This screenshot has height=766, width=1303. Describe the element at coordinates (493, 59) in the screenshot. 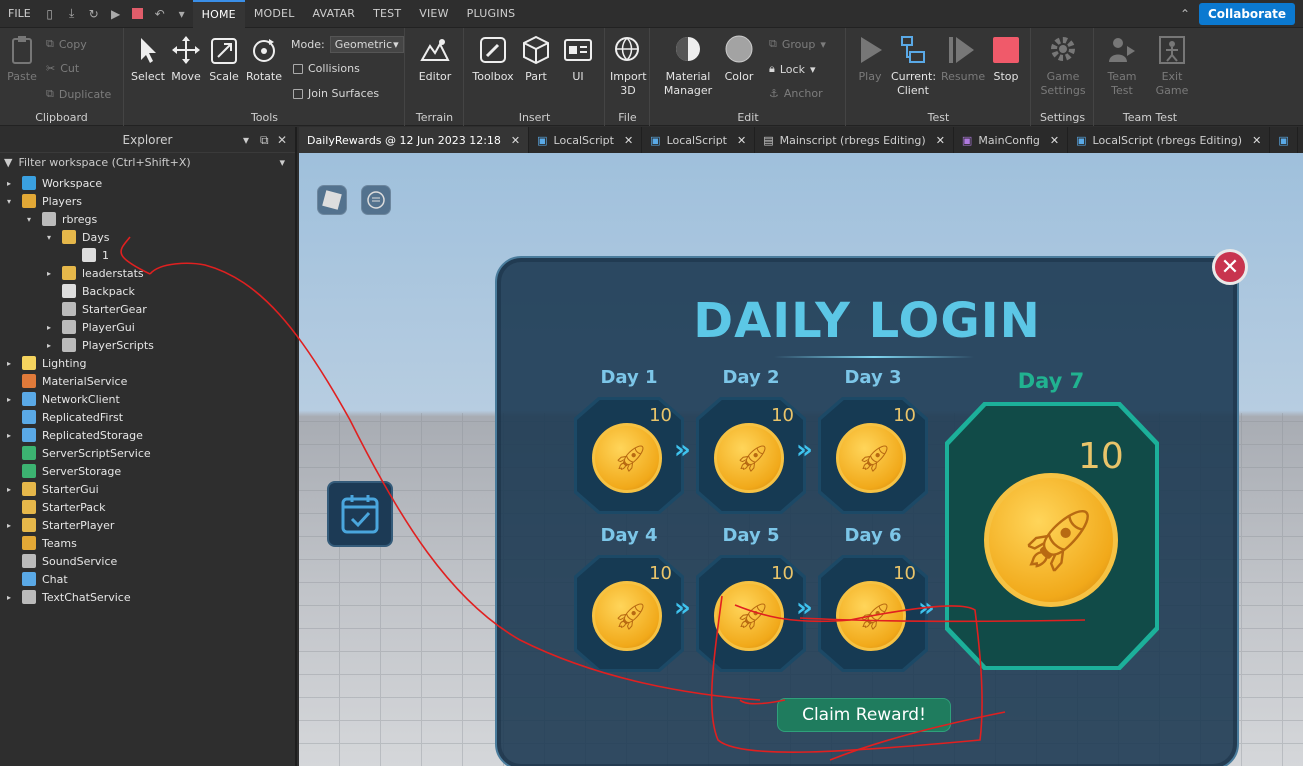

I see `toolbox-button: Toolbox` at that location.